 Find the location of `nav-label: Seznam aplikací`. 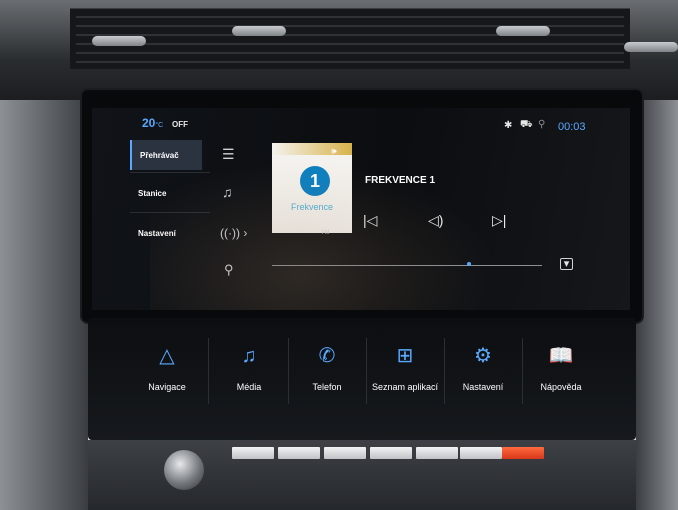

nav-label: Seznam aplikací is located at coordinates (405, 387).